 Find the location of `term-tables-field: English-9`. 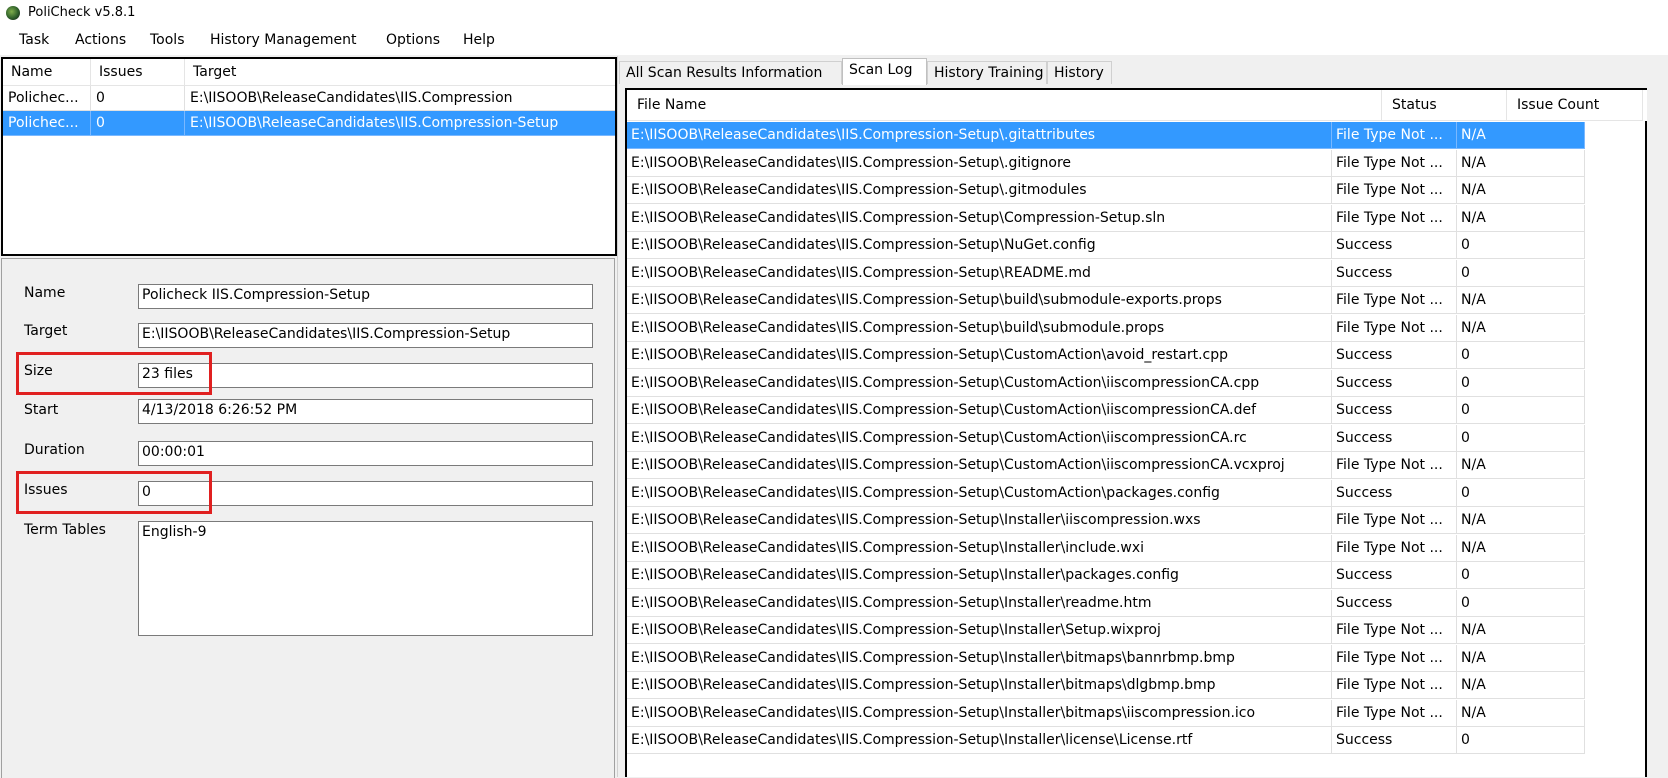

term-tables-field: English-9 is located at coordinates (365, 578).